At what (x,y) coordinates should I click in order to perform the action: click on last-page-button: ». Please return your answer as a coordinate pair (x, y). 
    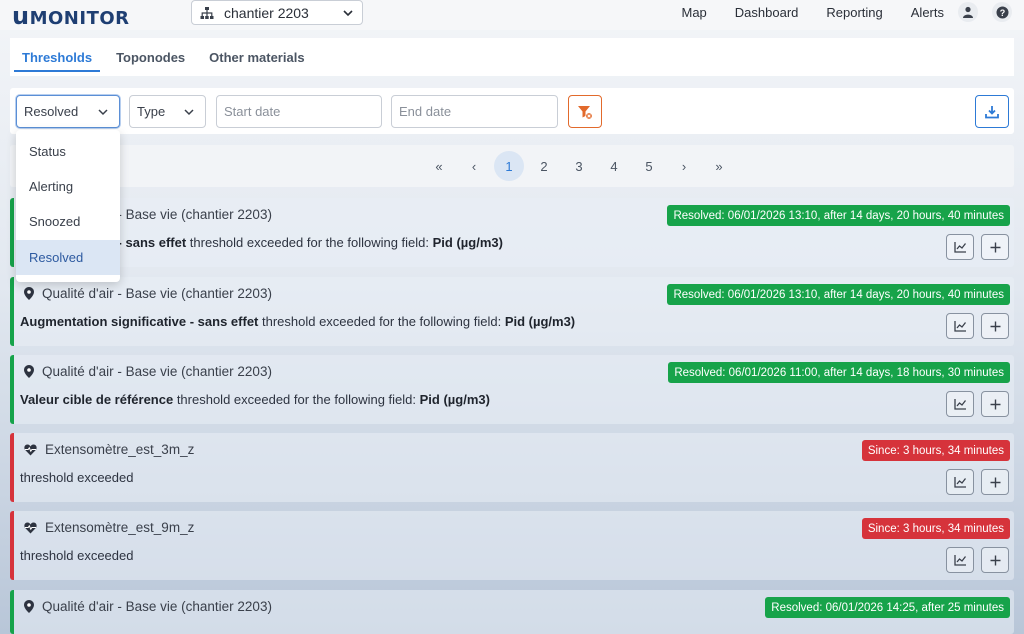
    Looking at the image, I should click on (719, 166).